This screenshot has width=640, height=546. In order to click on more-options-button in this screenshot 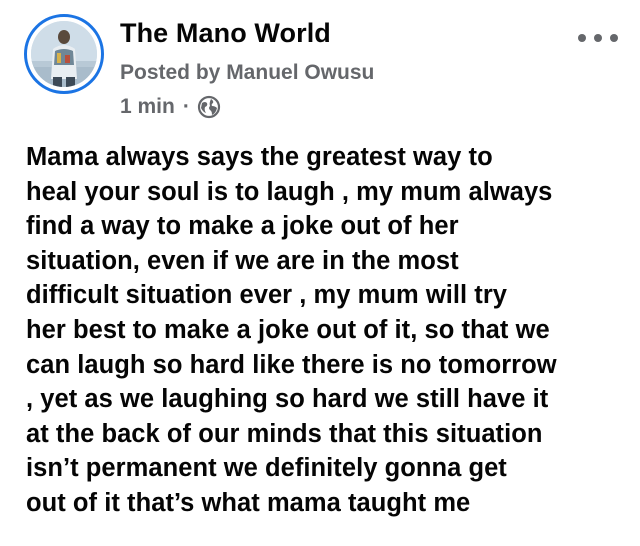, I will do `click(598, 38)`.